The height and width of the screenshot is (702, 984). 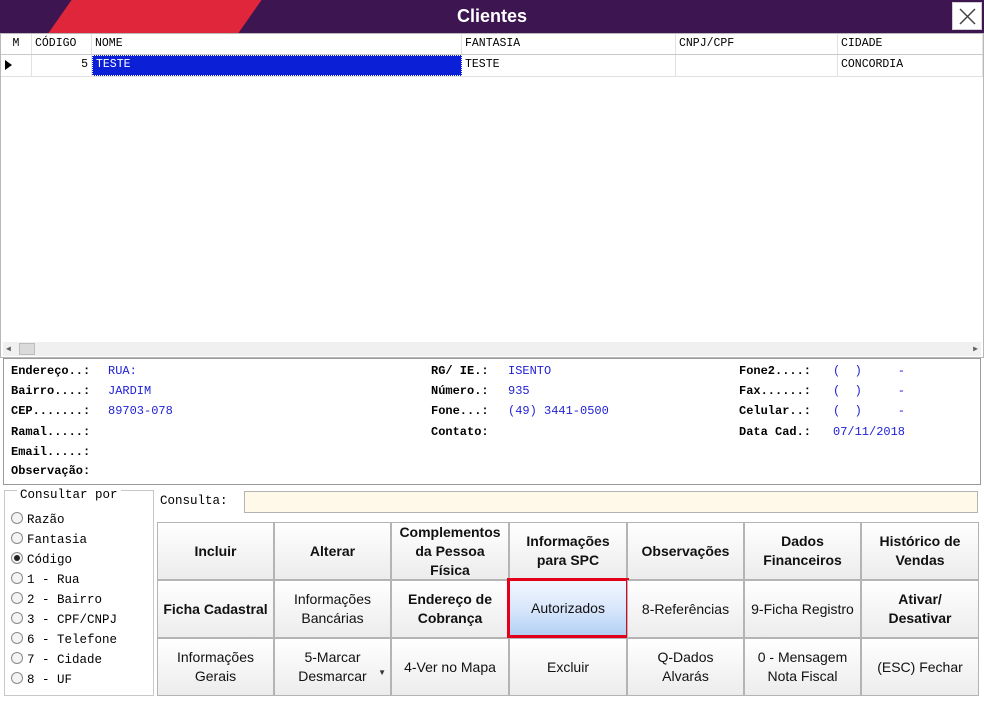 What do you see at coordinates (568, 608) in the screenshot?
I see `autorizados-button: Autorizados` at bounding box center [568, 608].